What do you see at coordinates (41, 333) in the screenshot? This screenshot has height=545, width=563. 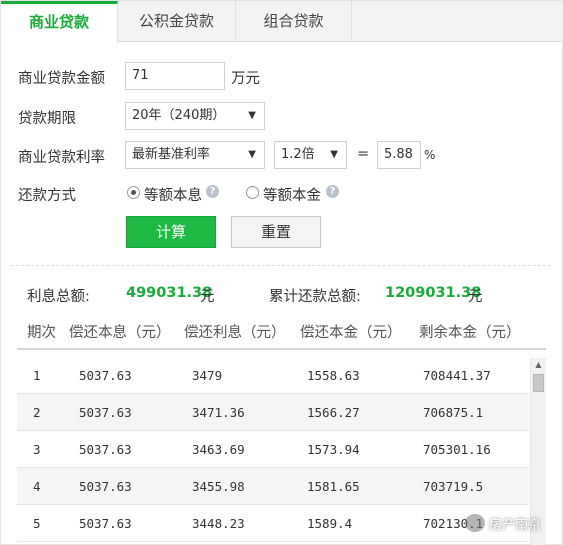 I see `header-period: 期次` at bounding box center [41, 333].